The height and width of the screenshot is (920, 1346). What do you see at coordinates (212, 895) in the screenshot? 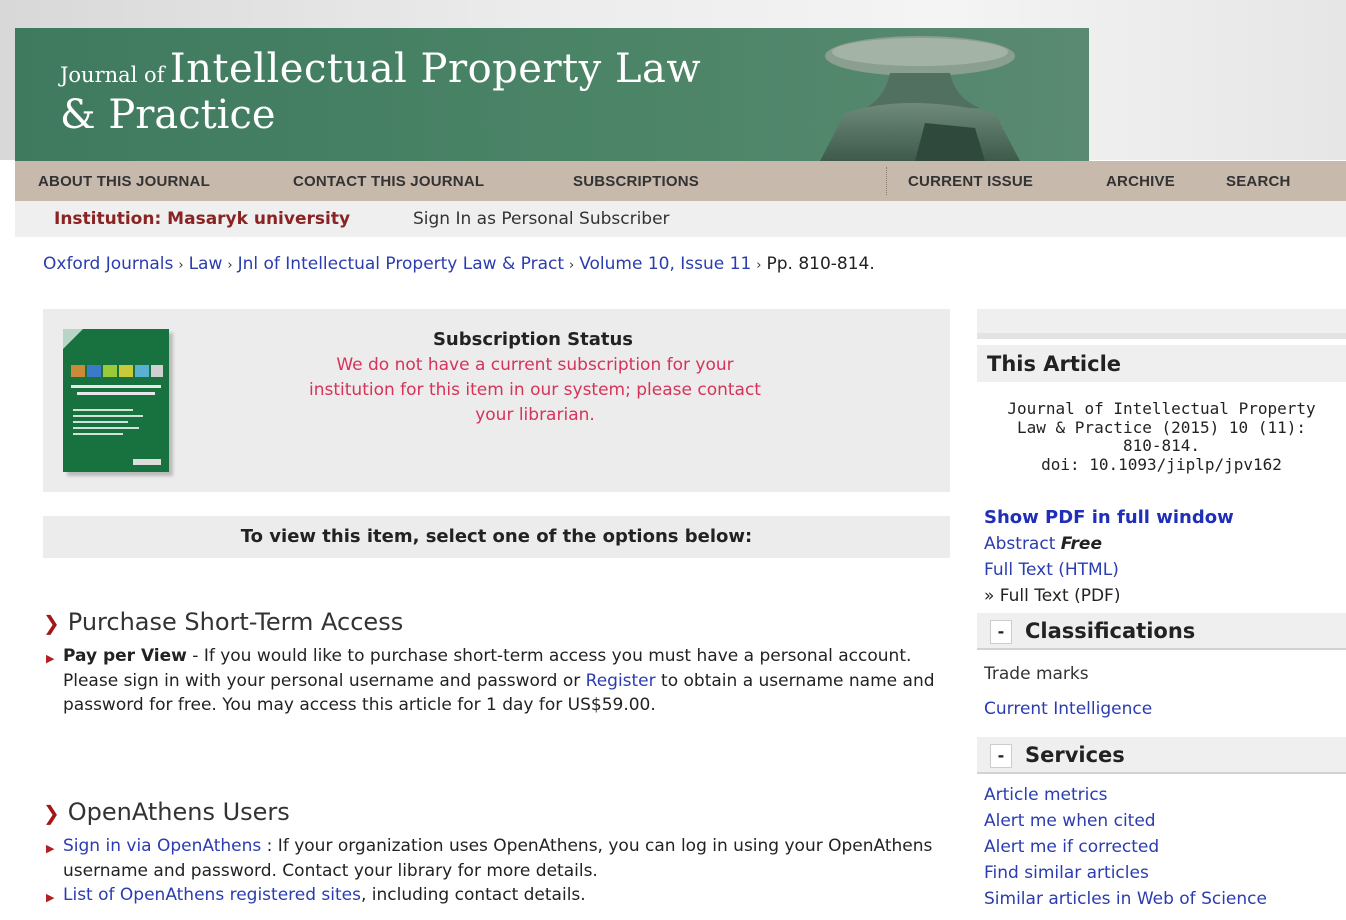
I see `openathens-sites-link: List of OpenAthens registered sites` at bounding box center [212, 895].